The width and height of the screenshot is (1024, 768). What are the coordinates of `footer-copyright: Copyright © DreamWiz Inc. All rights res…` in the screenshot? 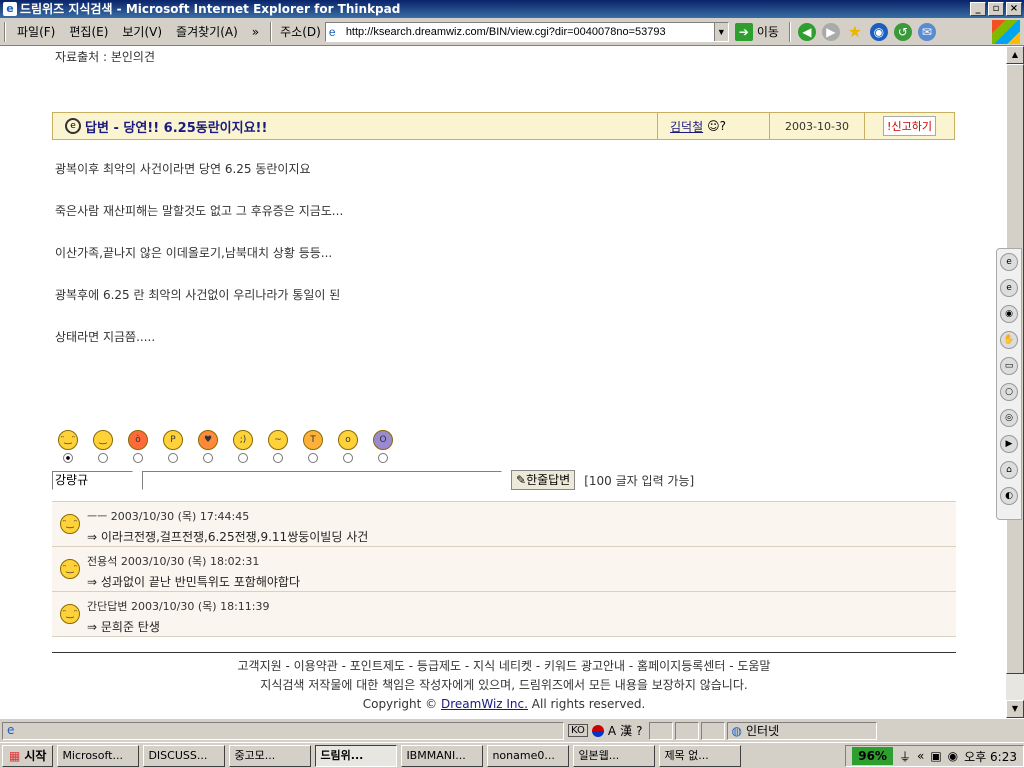 It's located at (504, 704).